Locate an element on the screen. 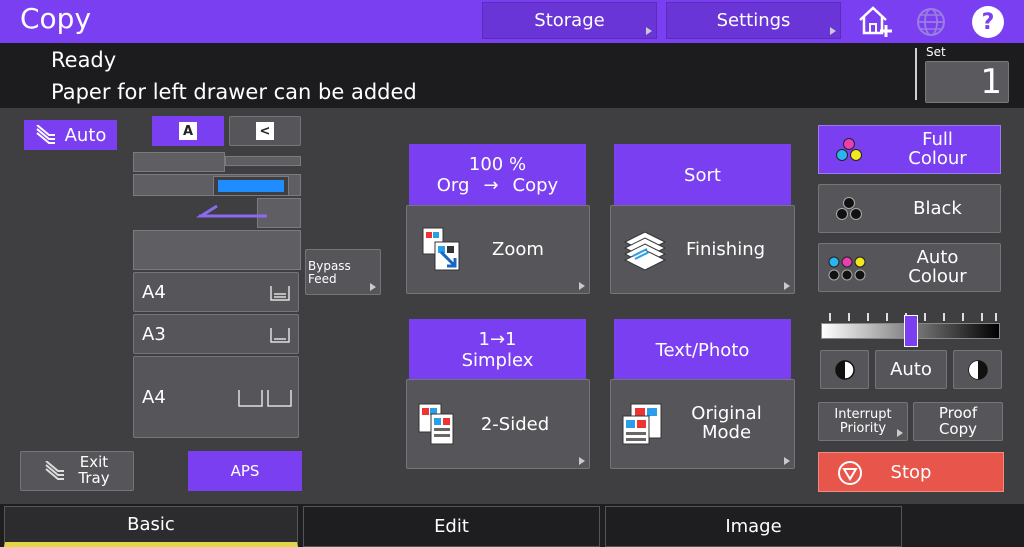  machine-lower is located at coordinates (217, 250).